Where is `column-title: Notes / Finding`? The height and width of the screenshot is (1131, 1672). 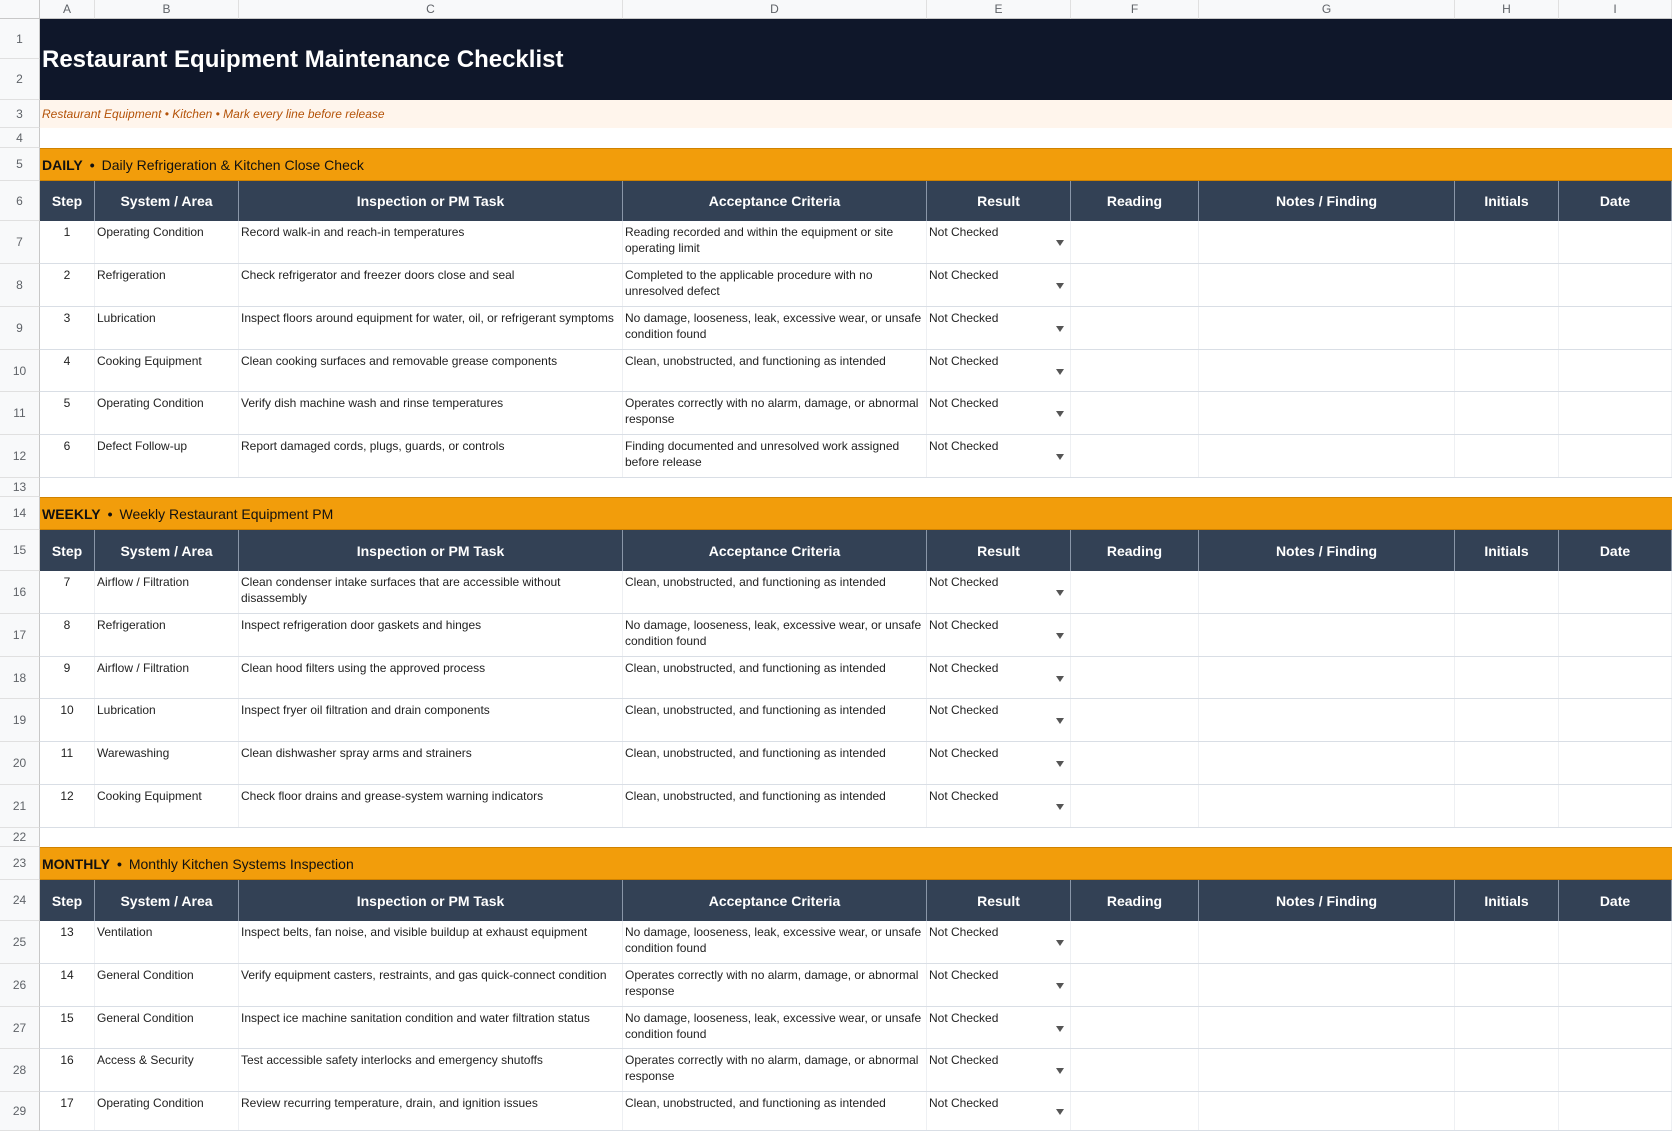
column-title: Notes / Finding is located at coordinates (1327, 900).